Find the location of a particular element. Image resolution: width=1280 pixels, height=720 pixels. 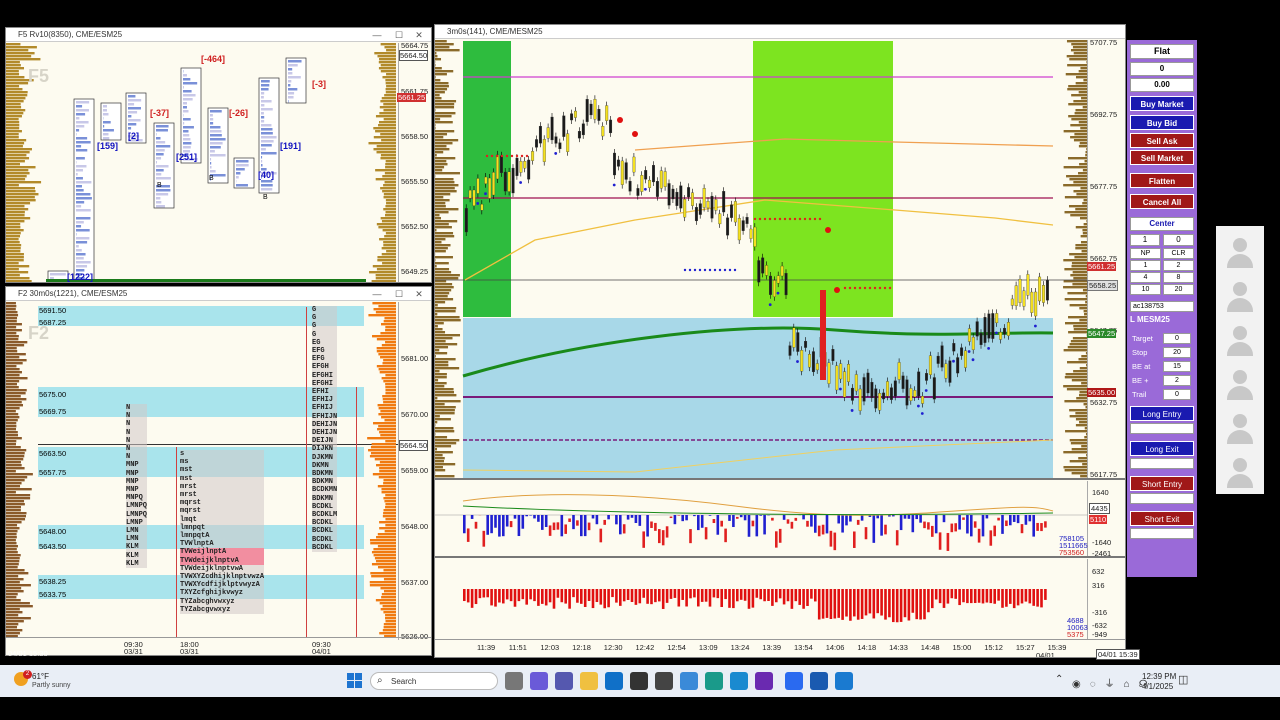

short-entry-button: Short Entry is located at coordinates (1162, 483).